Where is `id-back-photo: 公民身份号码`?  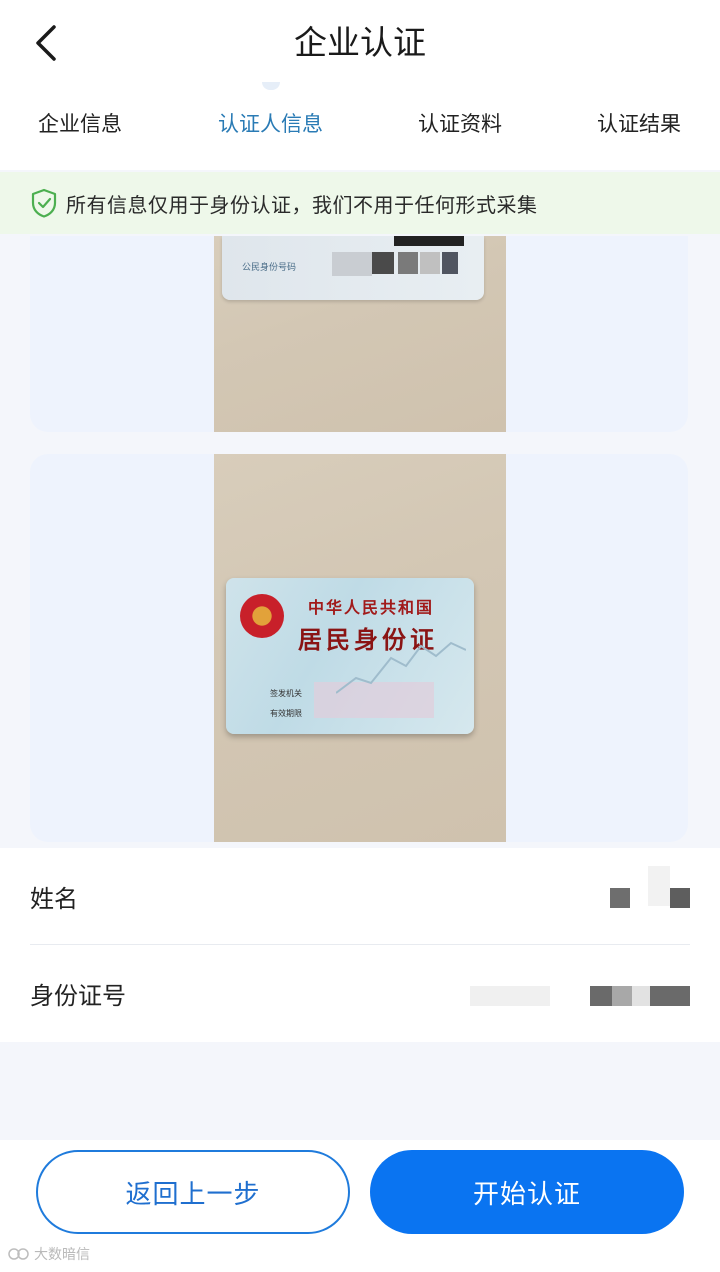 id-back-photo: 公民身份号码 is located at coordinates (360, 334).